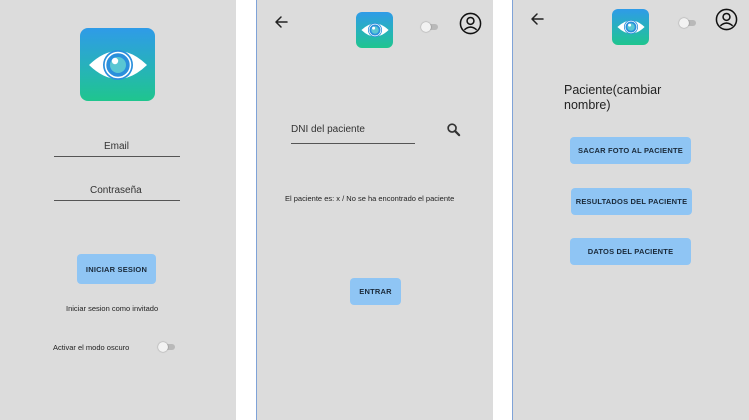  Describe the element at coordinates (631, 201) in the screenshot. I see `patient-results-button: RESULTADOS DEL PACIENTE` at that location.